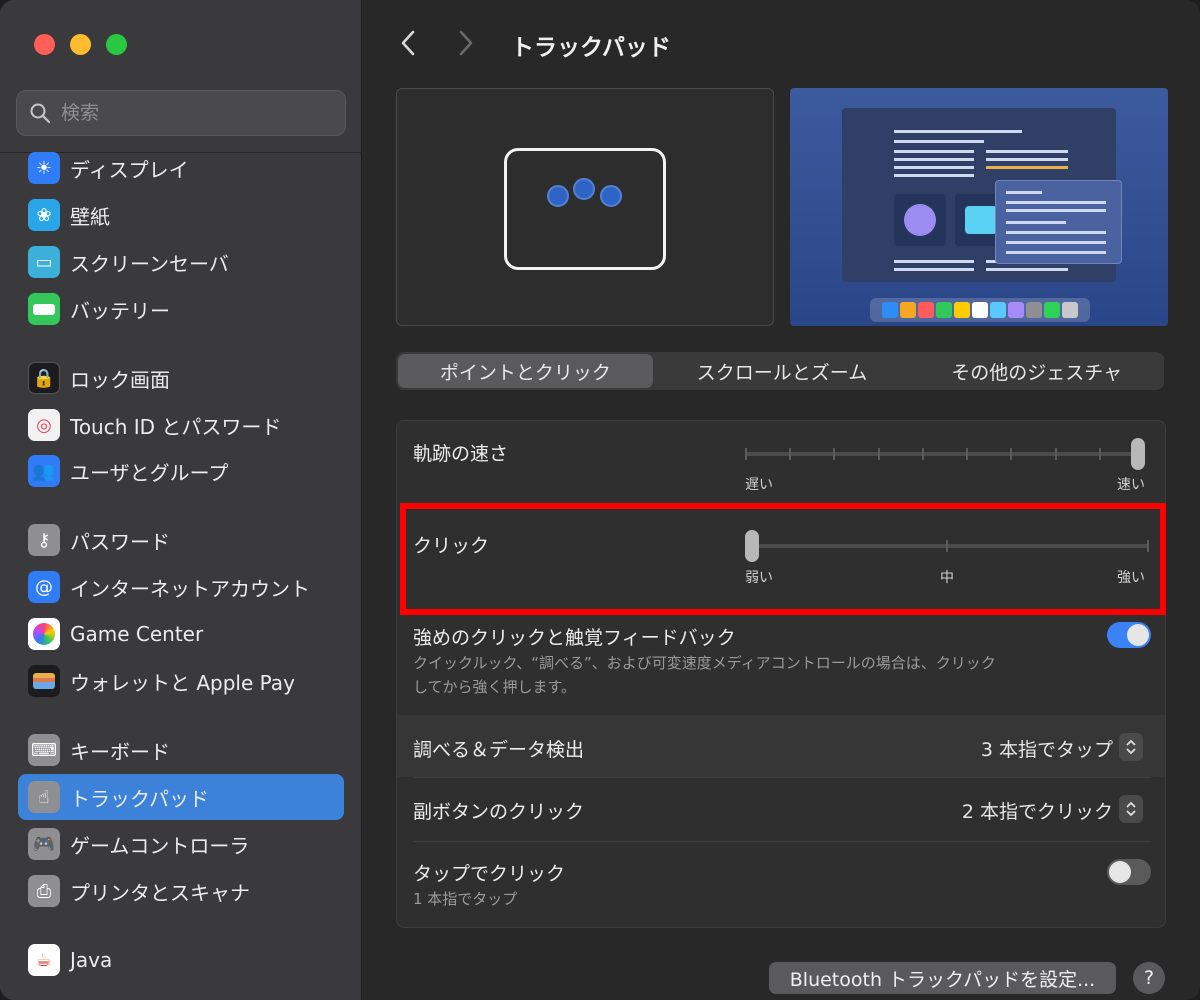  I want to click on trackpad-illustration, so click(585, 209).